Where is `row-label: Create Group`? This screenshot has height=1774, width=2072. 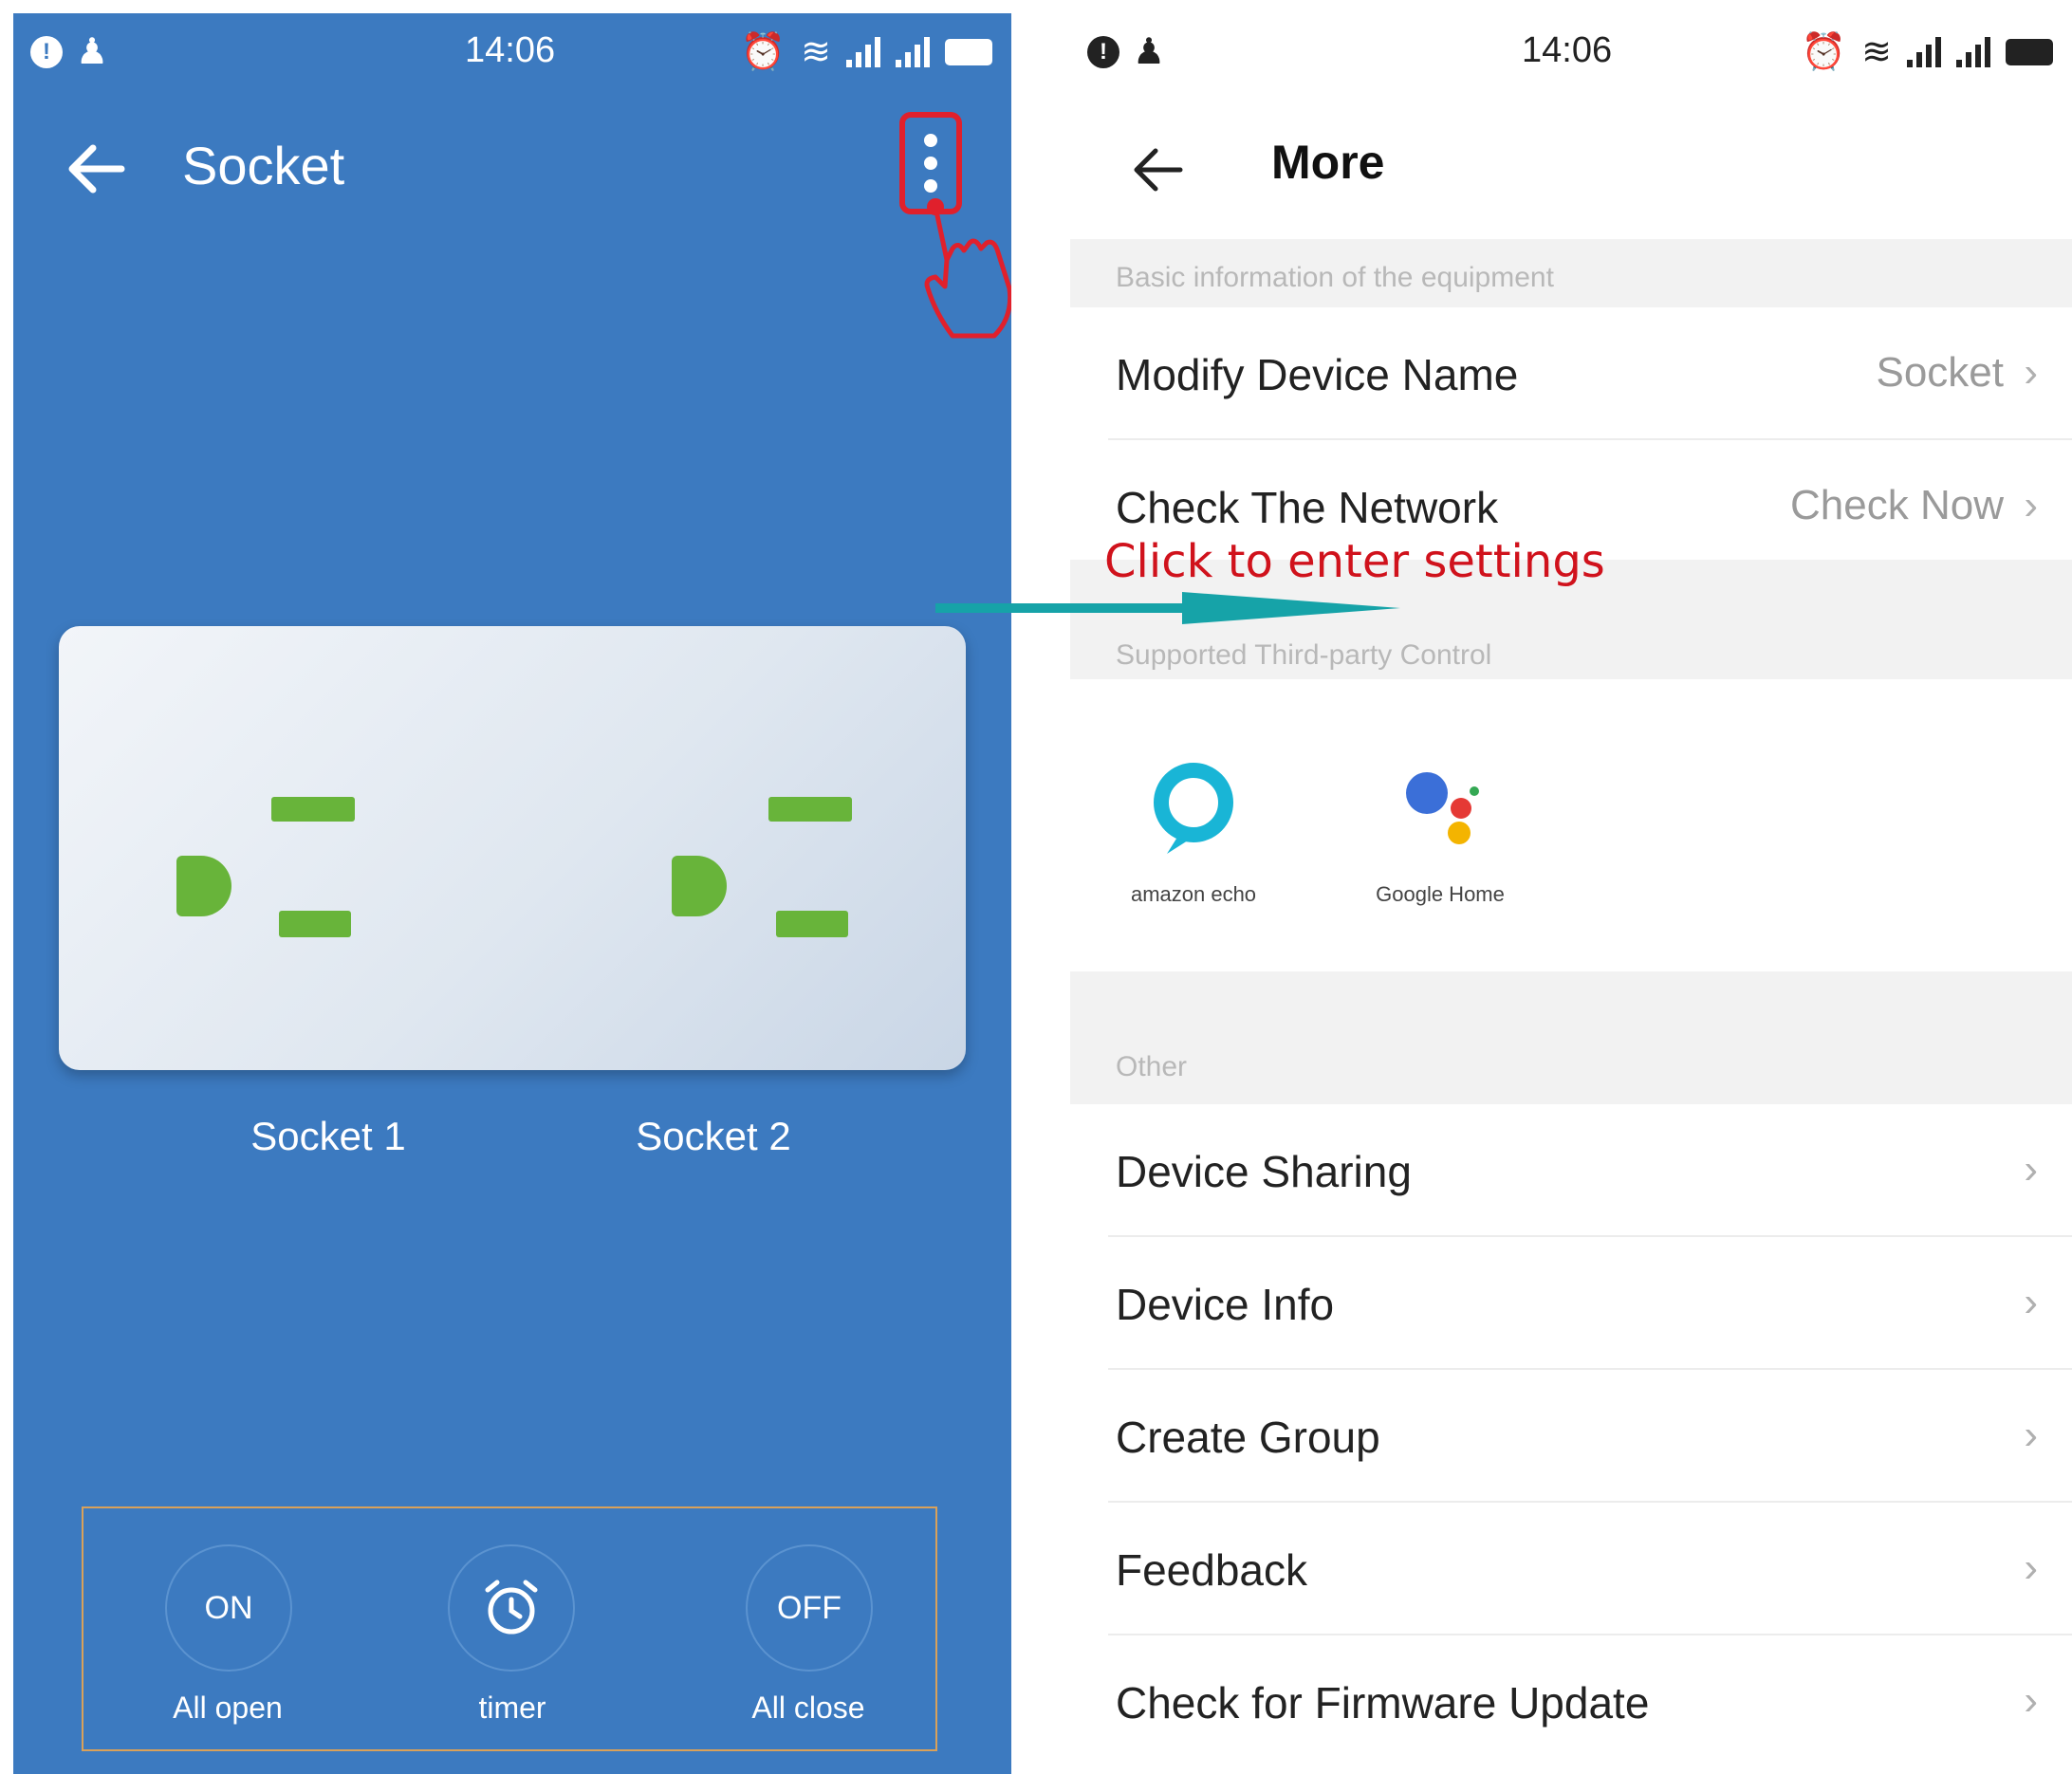
row-label: Create Group is located at coordinates (1248, 1437).